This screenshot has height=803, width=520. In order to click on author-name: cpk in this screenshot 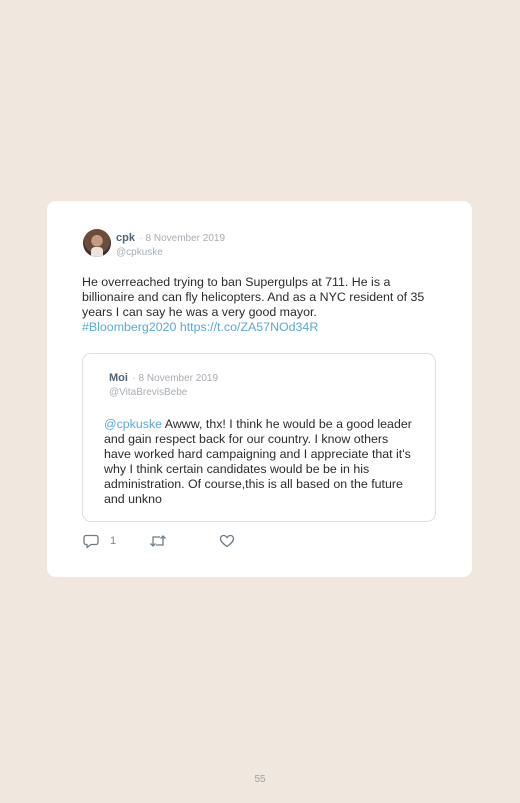, I will do `click(125, 238)`.